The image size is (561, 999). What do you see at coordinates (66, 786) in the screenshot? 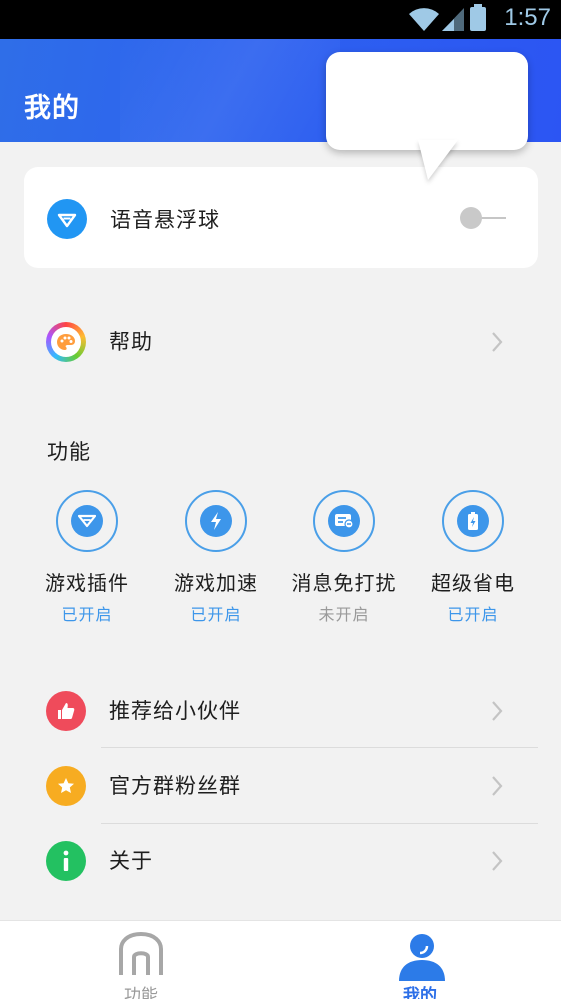
I see `star-icon` at bounding box center [66, 786].